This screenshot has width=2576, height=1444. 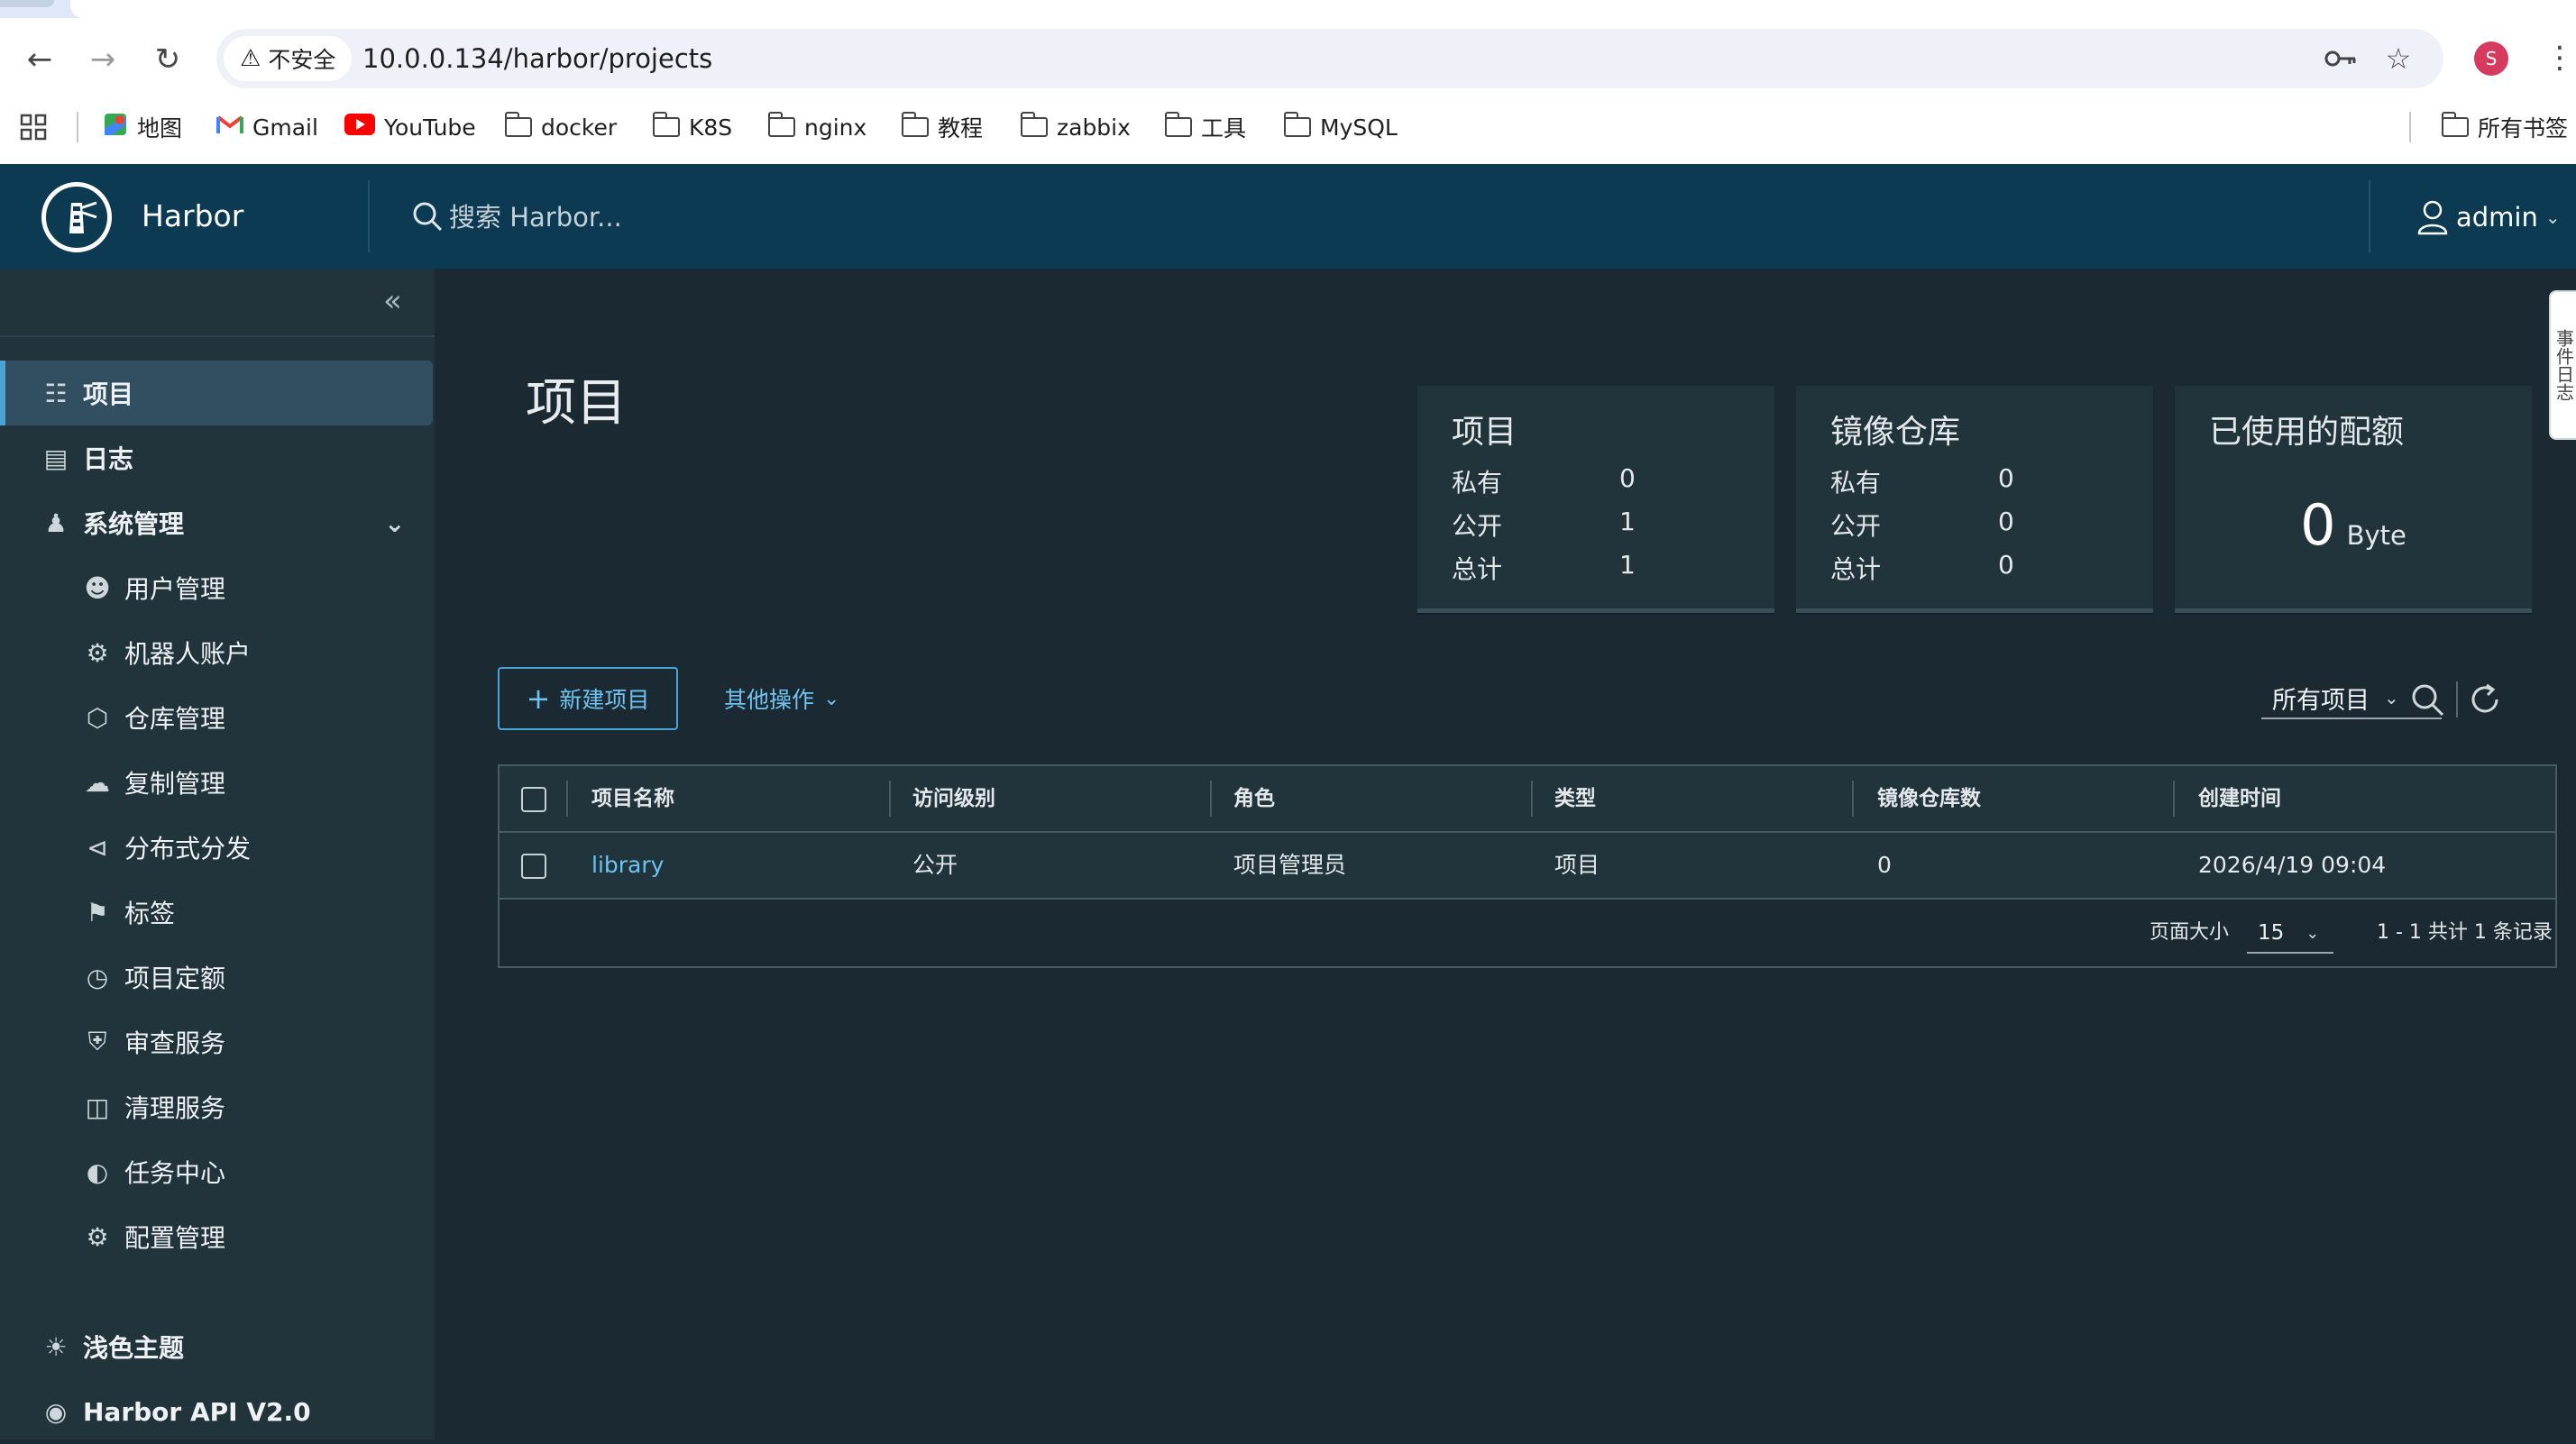 What do you see at coordinates (2562, 365) in the screenshot?
I see `event-log-drawer-tab: 事件日志` at bounding box center [2562, 365].